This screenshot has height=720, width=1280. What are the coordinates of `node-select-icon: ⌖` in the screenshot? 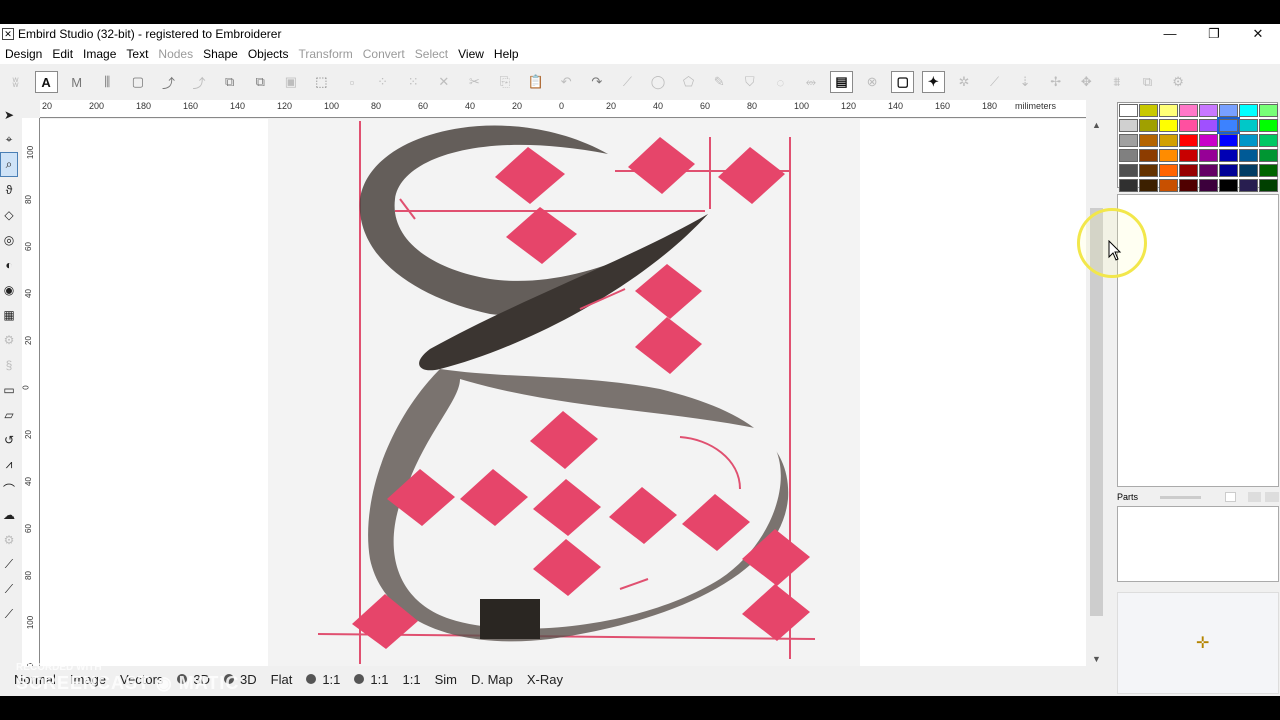 It's located at (9, 139).